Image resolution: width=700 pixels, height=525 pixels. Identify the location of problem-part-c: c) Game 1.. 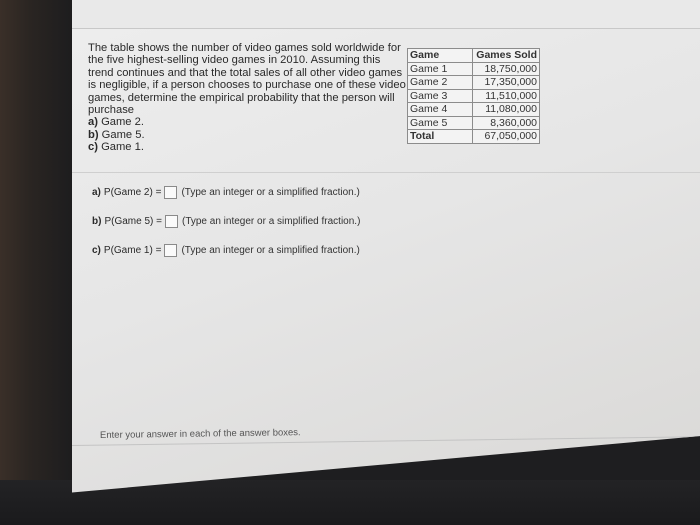
(116, 147).